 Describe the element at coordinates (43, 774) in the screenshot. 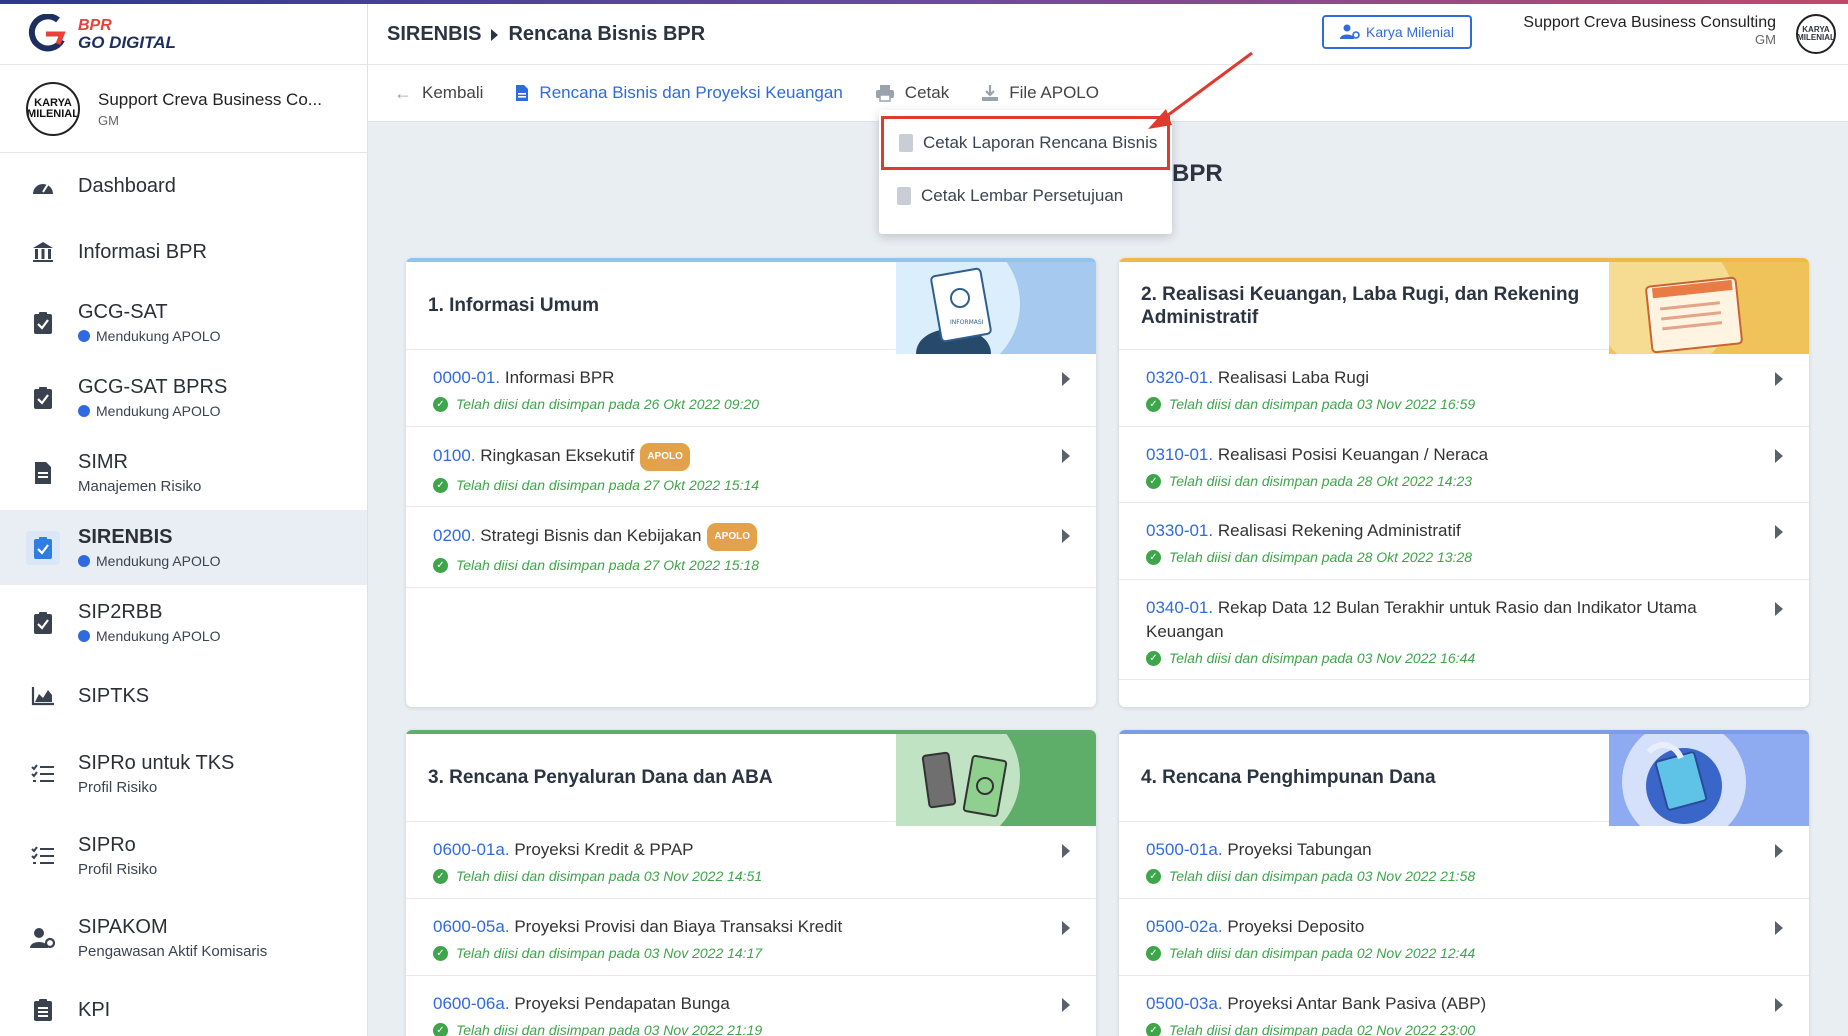

I see `checklist-icon` at that location.